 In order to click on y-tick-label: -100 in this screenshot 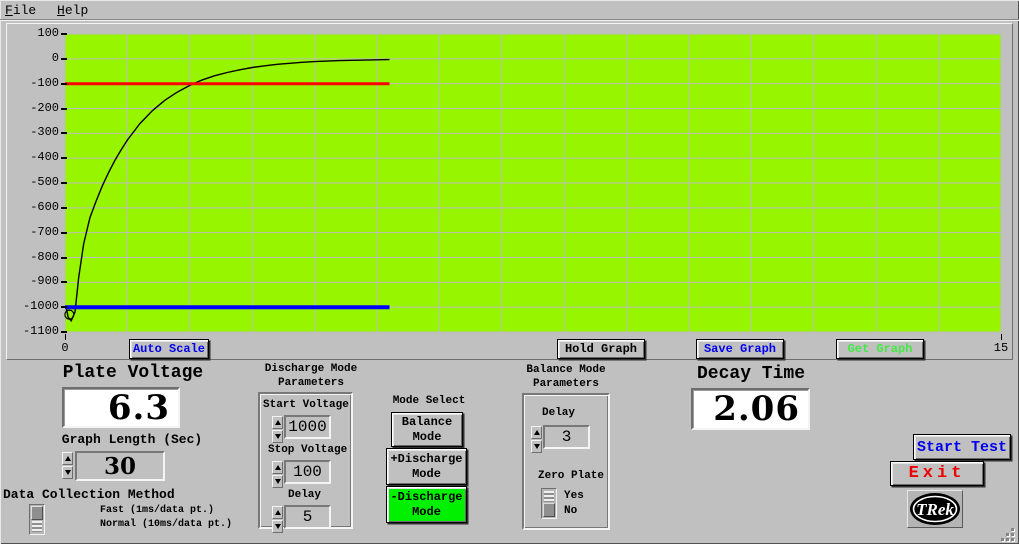, I will do `click(44, 82)`.